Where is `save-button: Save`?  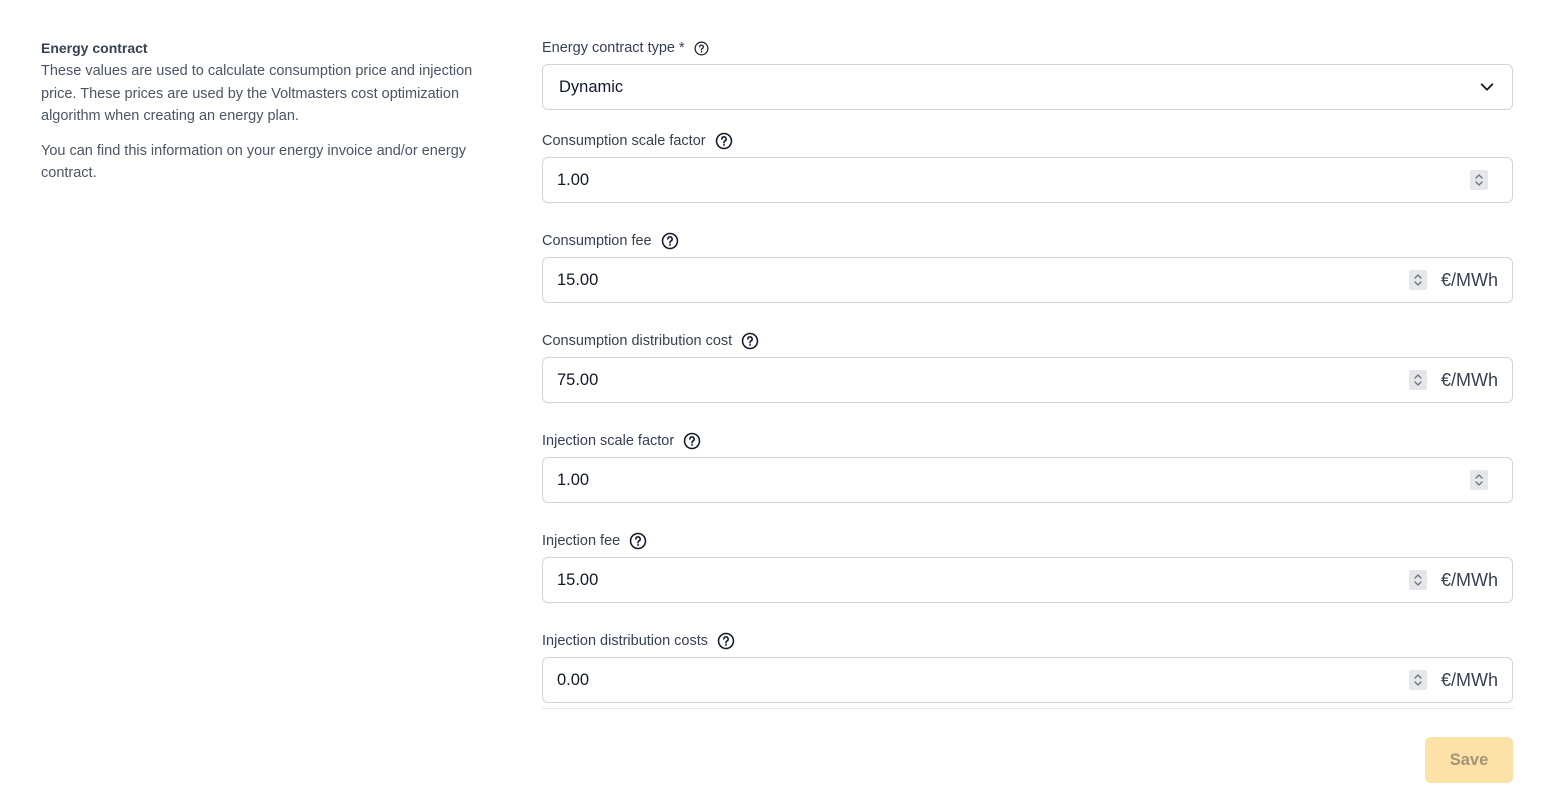 save-button: Save is located at coordinates (1469, 760).